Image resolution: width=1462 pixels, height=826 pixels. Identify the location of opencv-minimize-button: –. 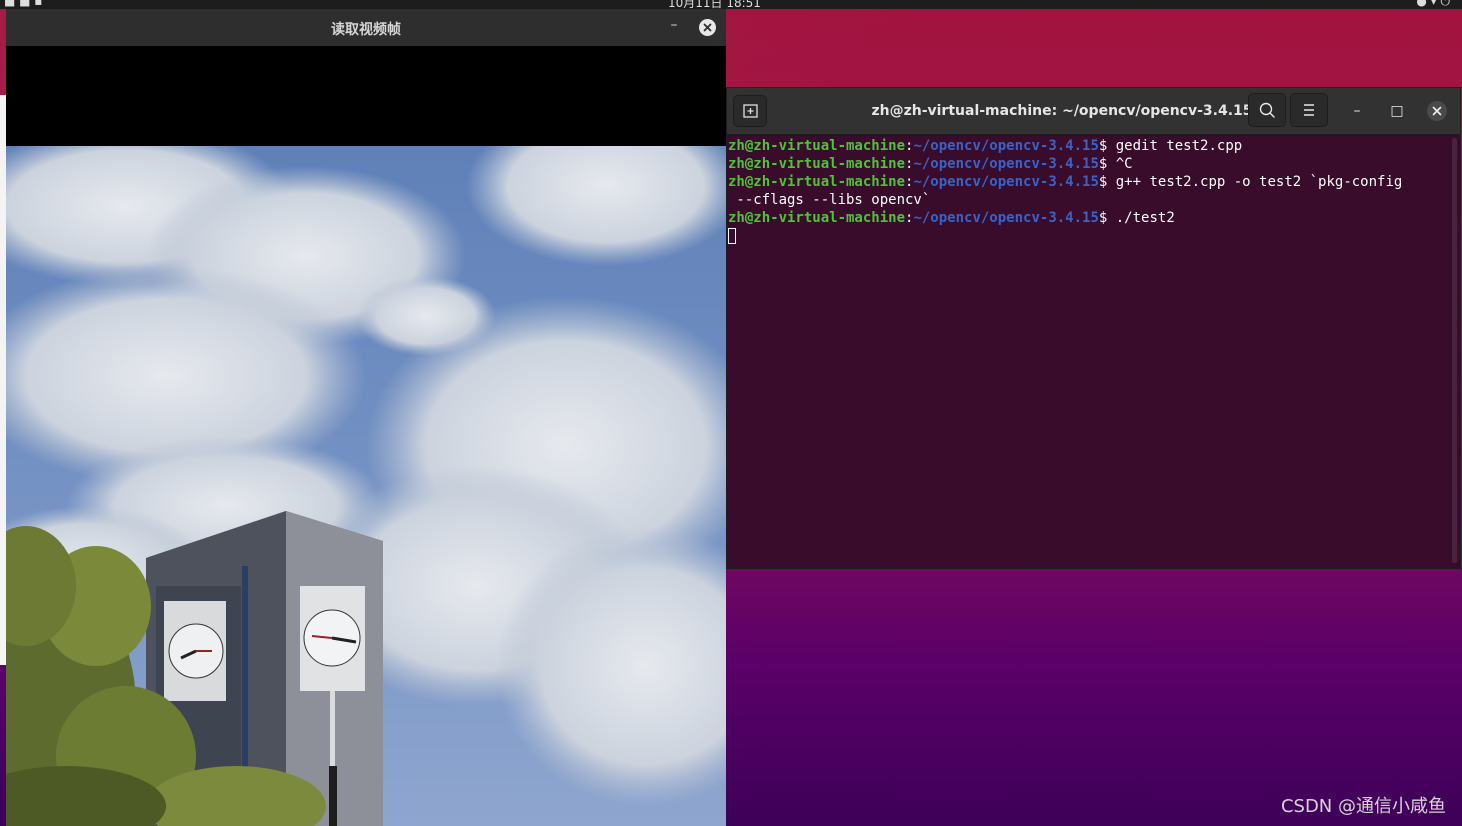
(674, 25).